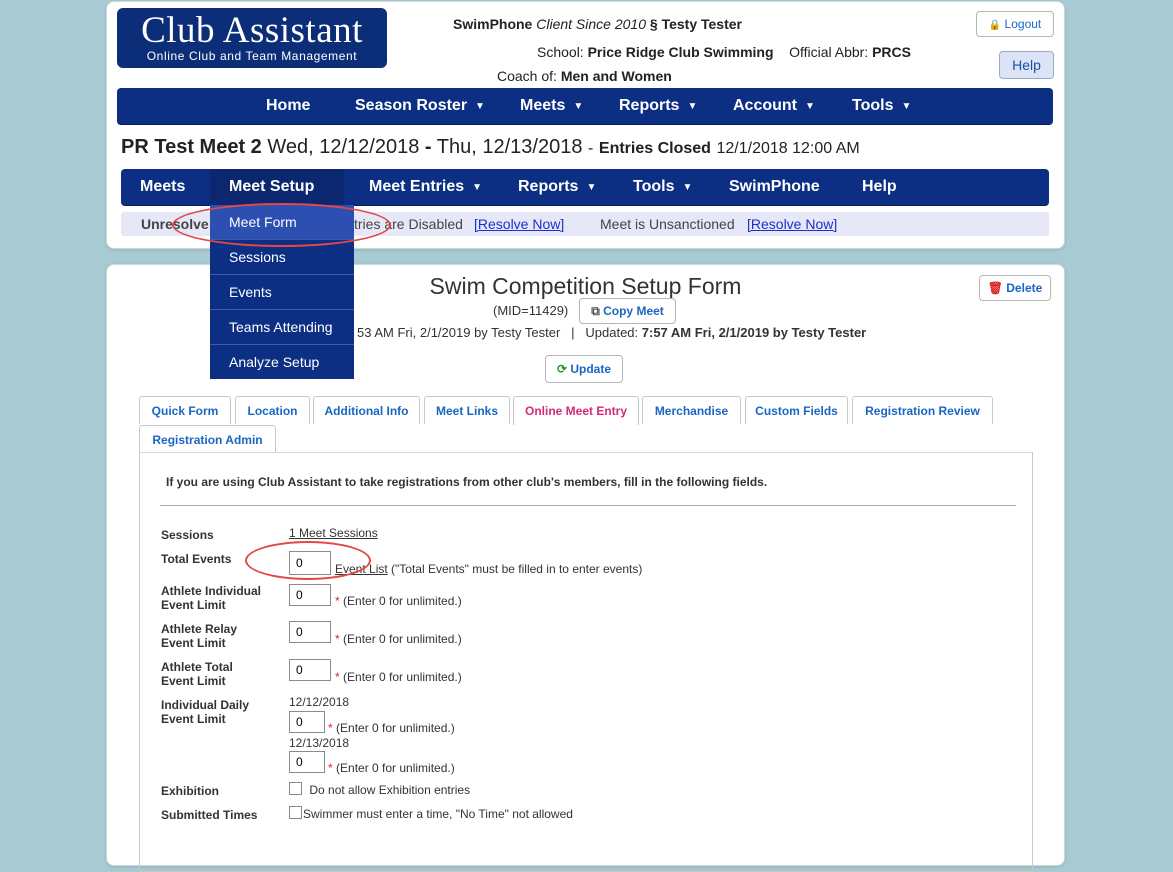  I want to click on total-events-highlight, so click(308, 560).